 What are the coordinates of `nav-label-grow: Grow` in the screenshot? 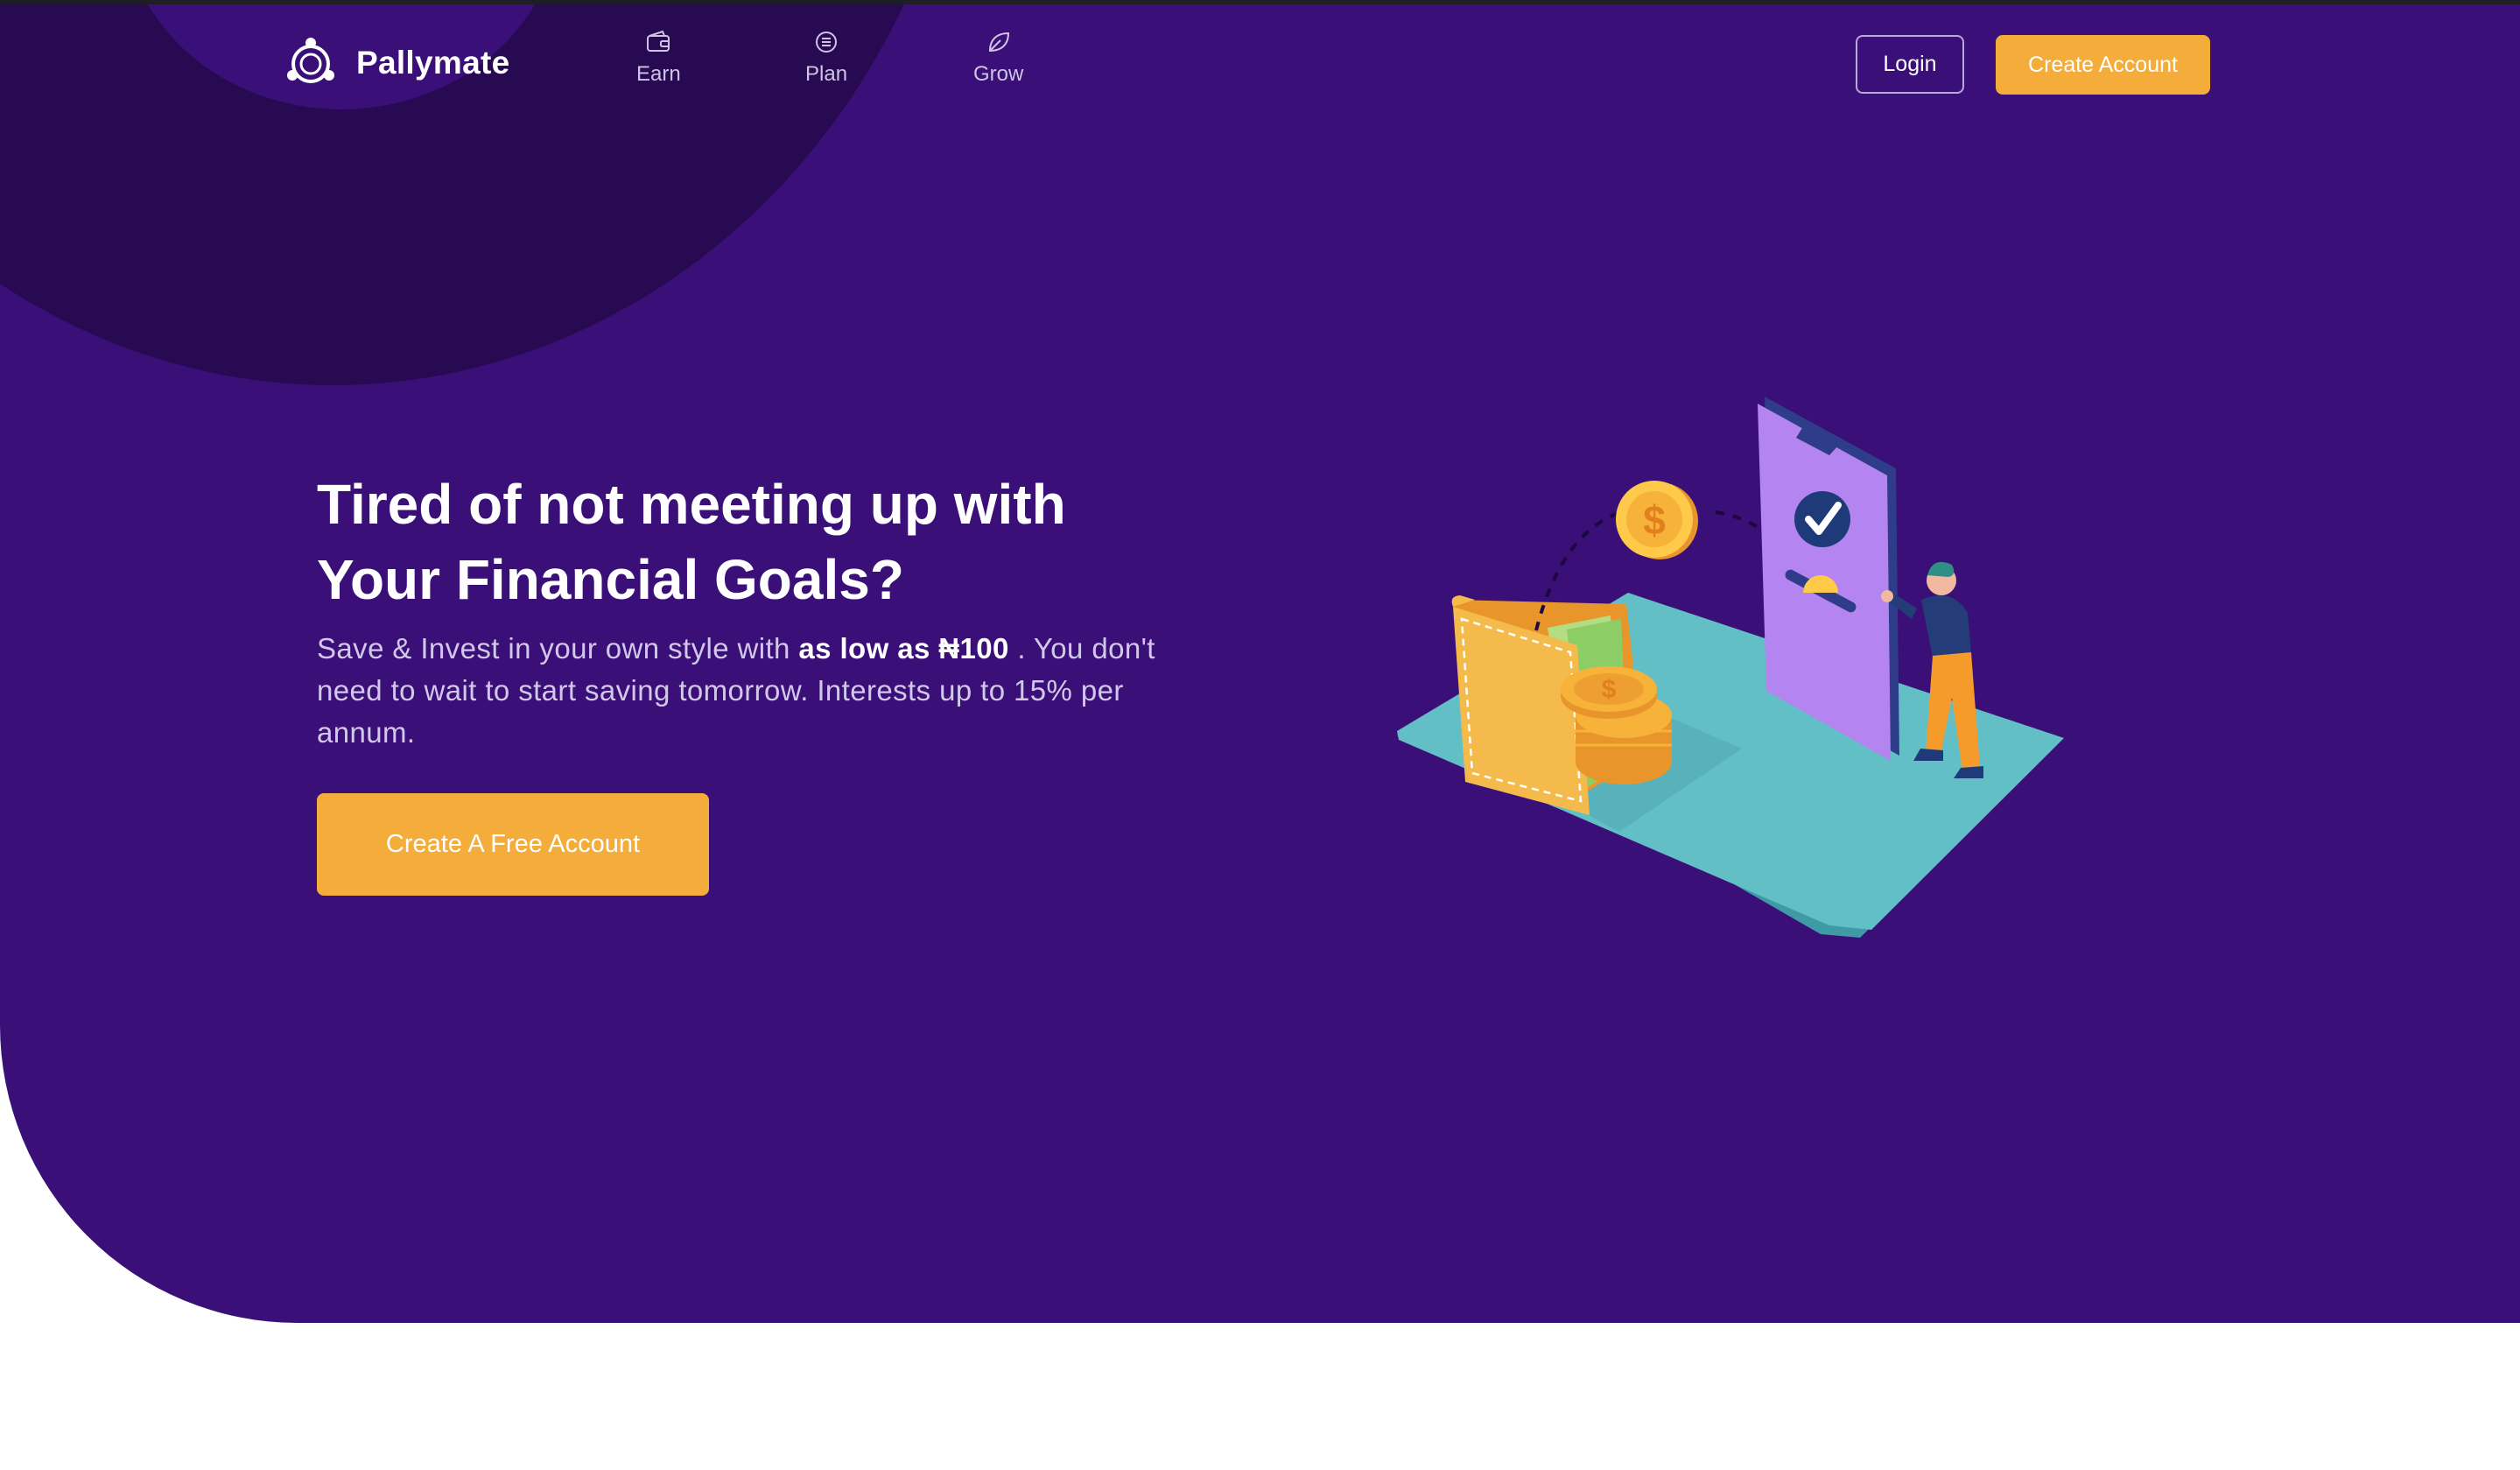 It's located at (998, 74).